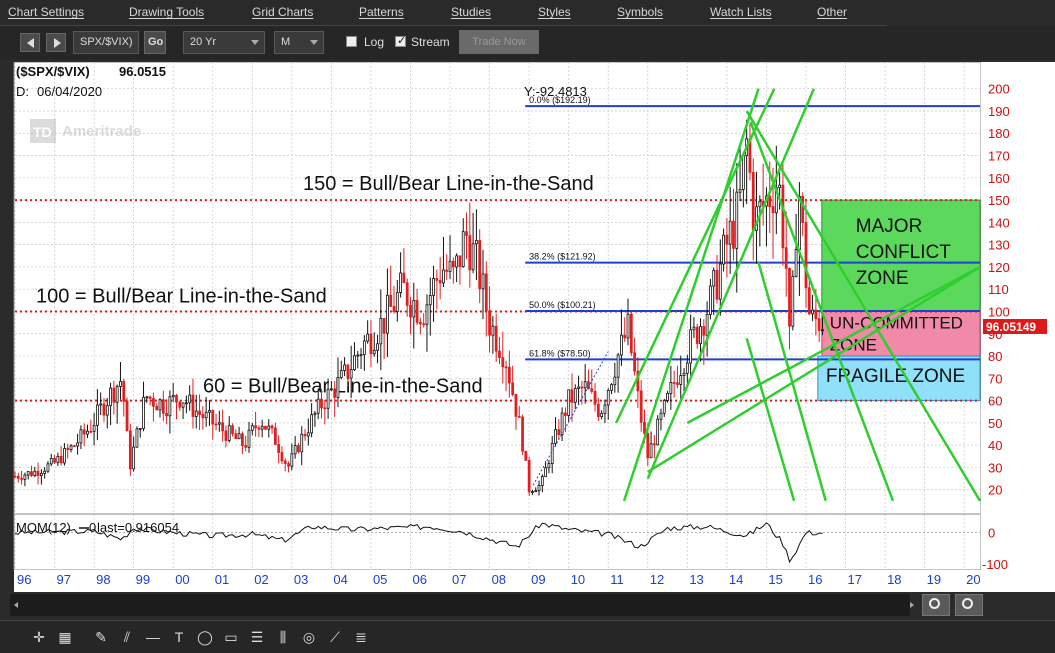 The height and width of the screenshot is (653, 1055). Describe the element at coordinates (889, 226) in the screenshot. I see `zone-label: MAJOR` at that location.